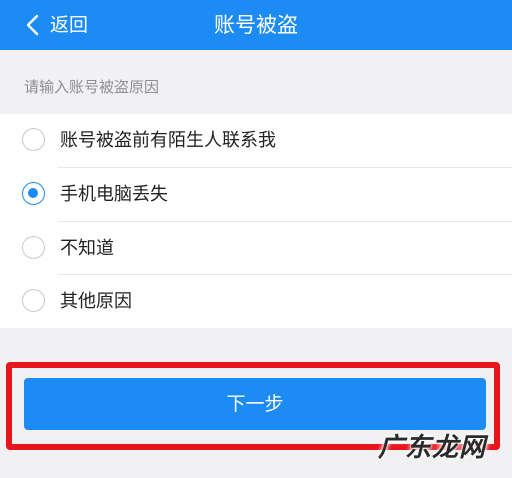 The image size is (512, 478). Describe the element at coordinates (256, 248) in the screenshot. I see `option-unknown: 不知道` at that location.